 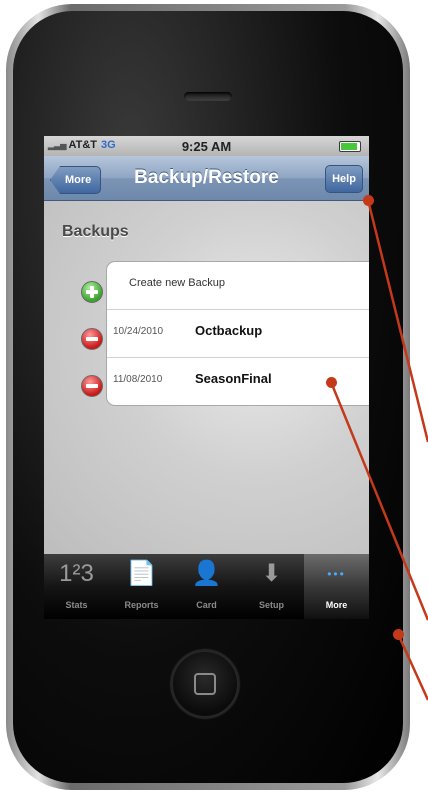 I want to click on callout-line-backup, so click(x=378, y=501).